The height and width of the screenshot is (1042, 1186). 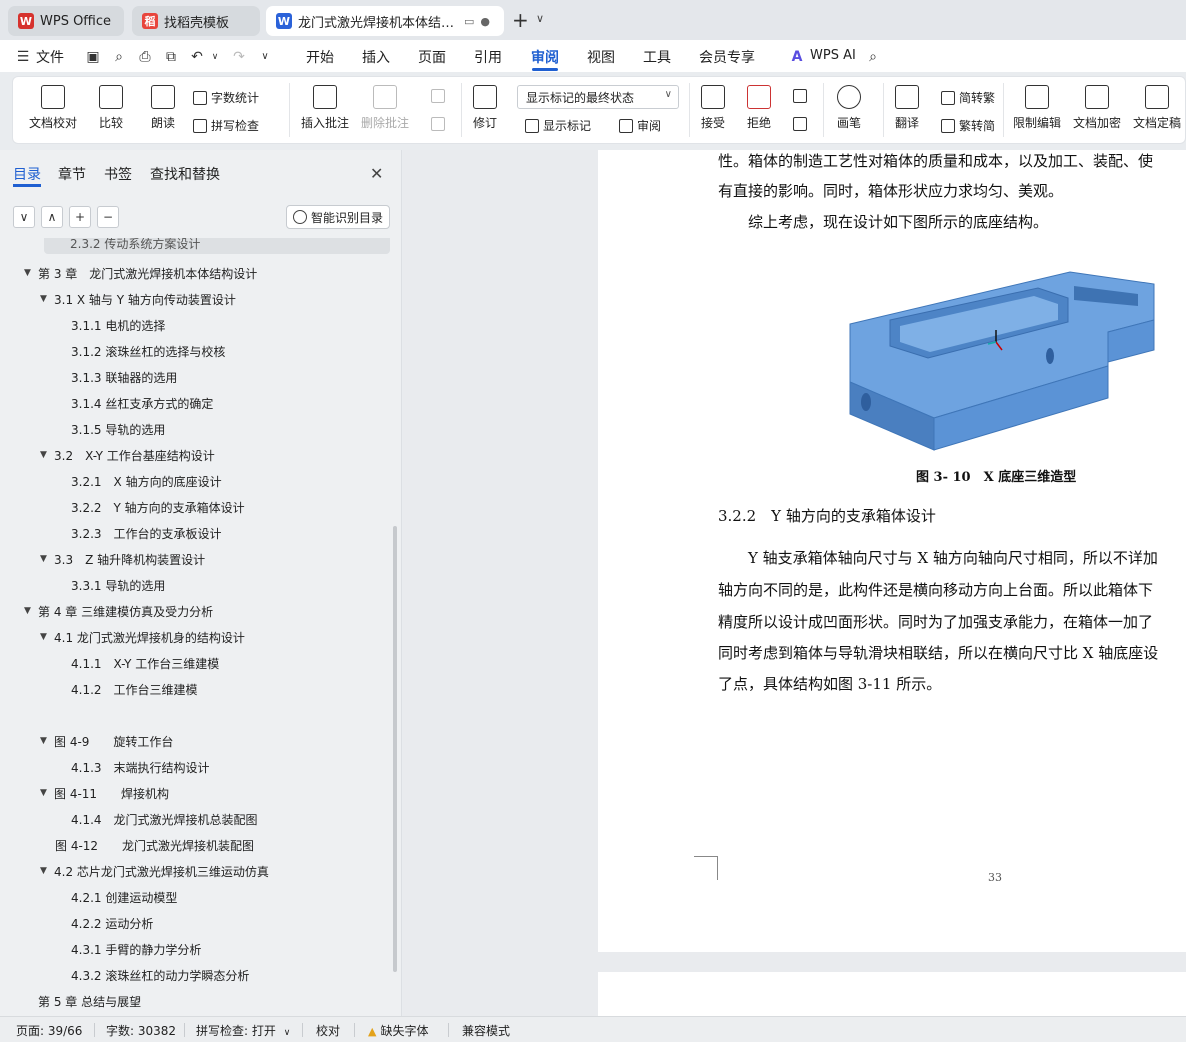 I want to click on toc-item: 3.2.1 X 轴方向的底座设计, so click(x=146, y=481).